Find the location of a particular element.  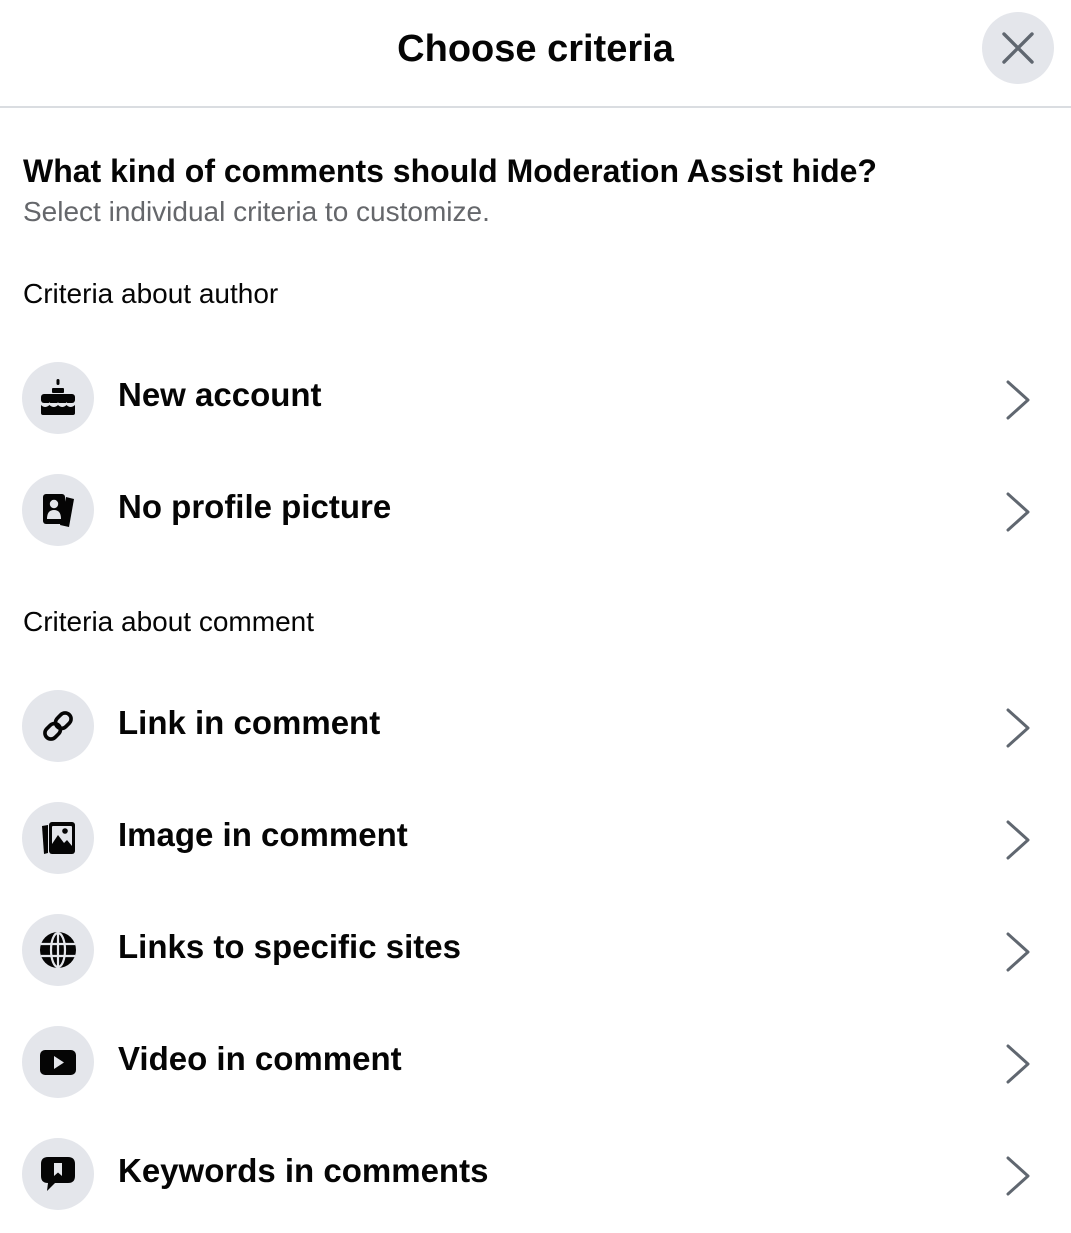

criteria-label: Image in comment is located at coordinates (263, 834).